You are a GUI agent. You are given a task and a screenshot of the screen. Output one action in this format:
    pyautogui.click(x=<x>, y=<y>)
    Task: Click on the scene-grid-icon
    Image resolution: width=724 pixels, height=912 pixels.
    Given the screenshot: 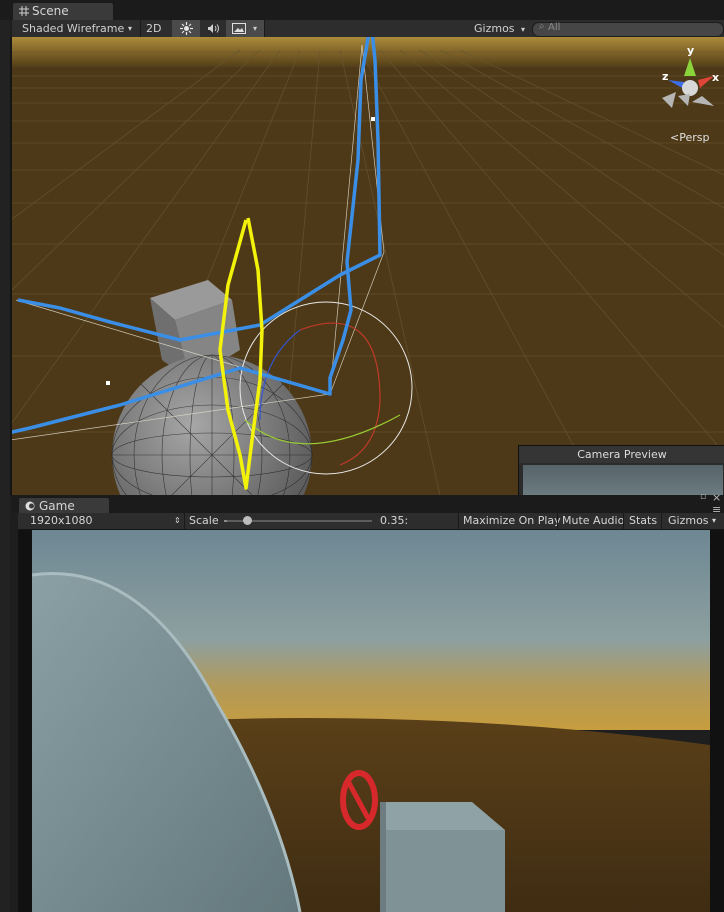 What is the action you would take?
    pyautogui.click(x=24, y=10)
    